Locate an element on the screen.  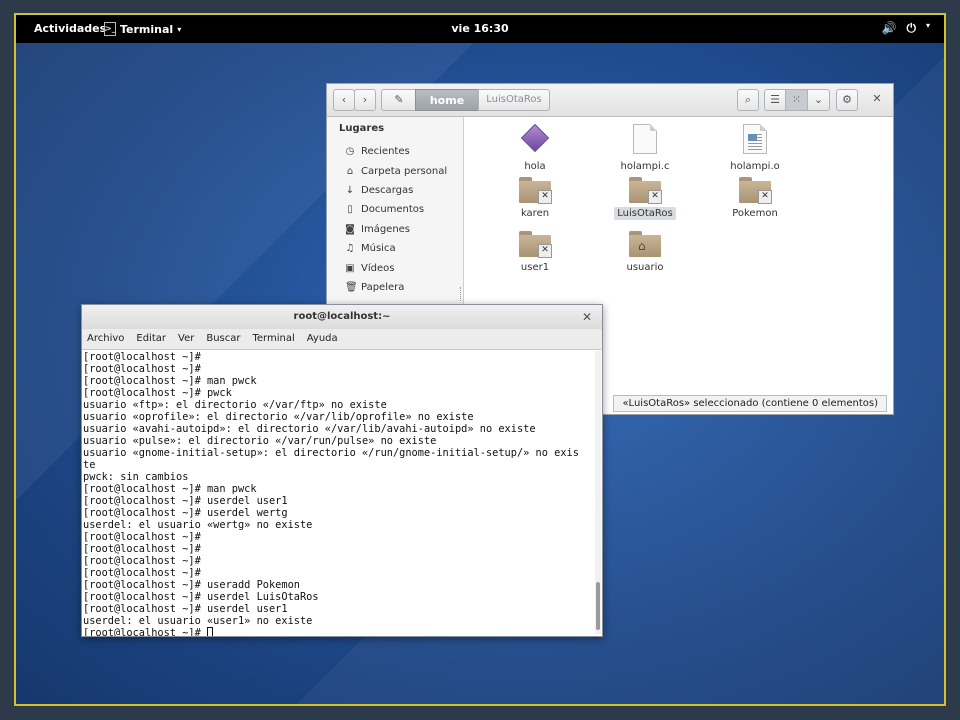
terminal-title: root@localhost:~ is located at coordinates (342, 316).